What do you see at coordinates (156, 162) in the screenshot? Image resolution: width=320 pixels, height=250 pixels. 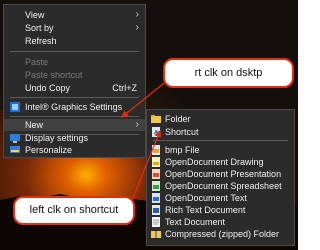 I see `odg-icon` at bounding box center [156, 162].